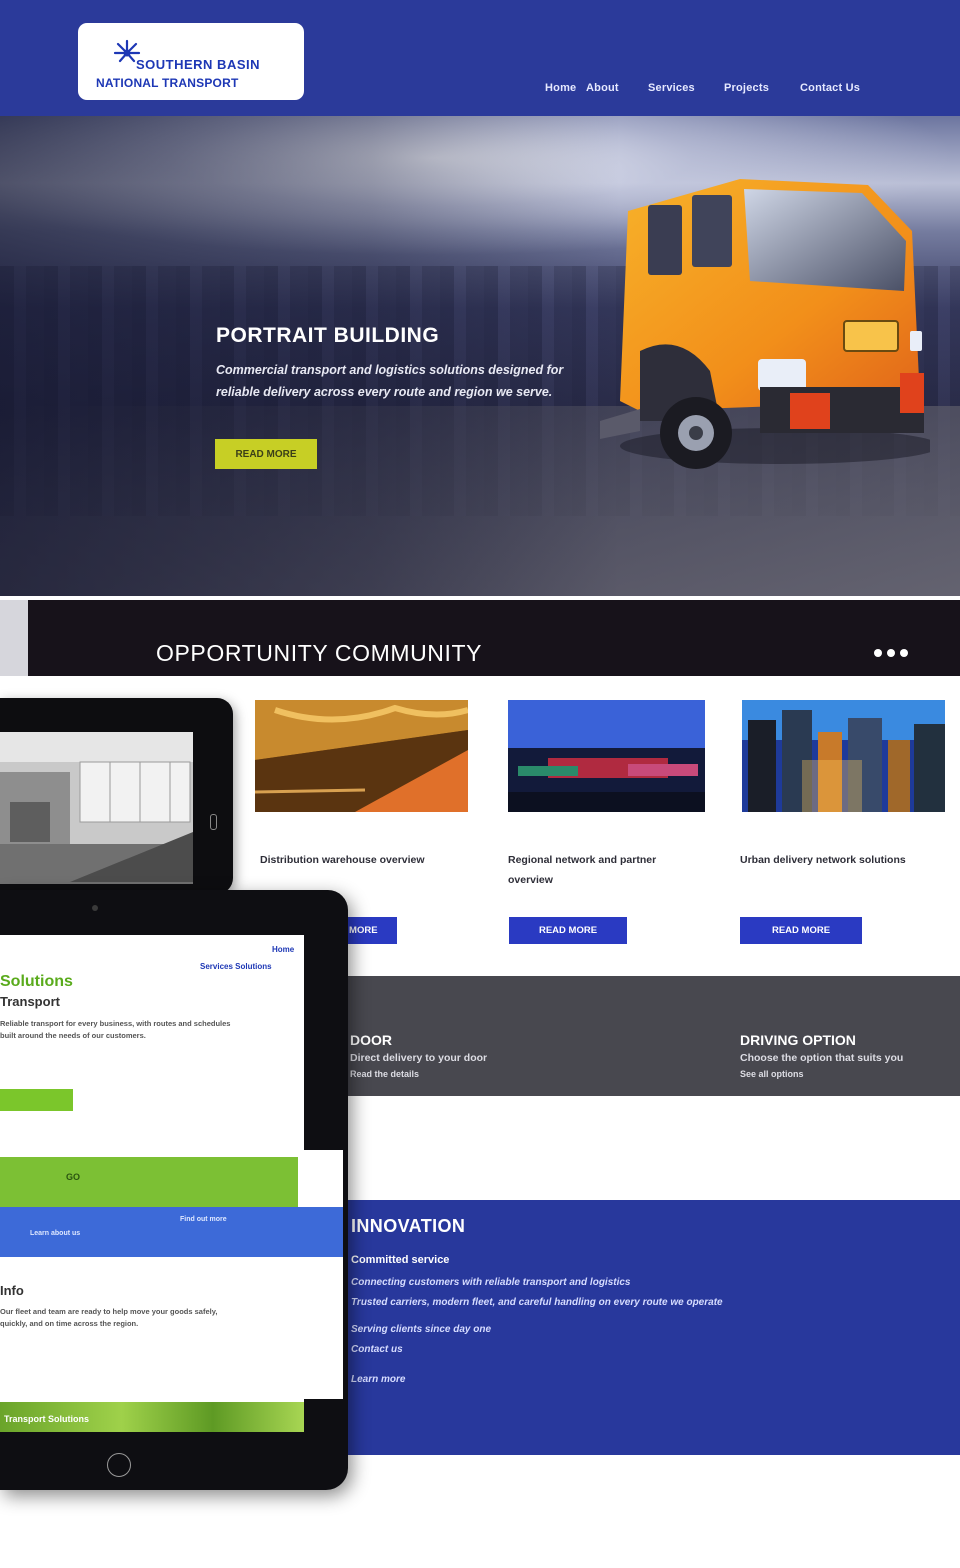 The width and height of the screenshot is (960, 1568). I want to click on tablet-back-device, so click(116, 796).